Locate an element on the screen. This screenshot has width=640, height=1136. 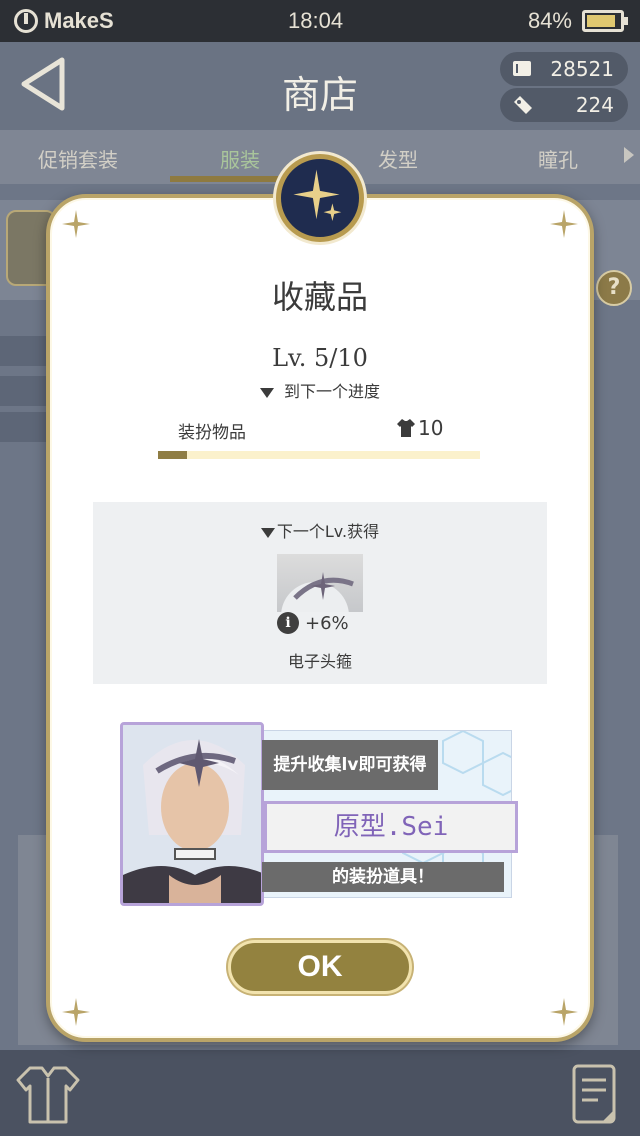
status-time: 18:04 is located at coordinates (316, 20).